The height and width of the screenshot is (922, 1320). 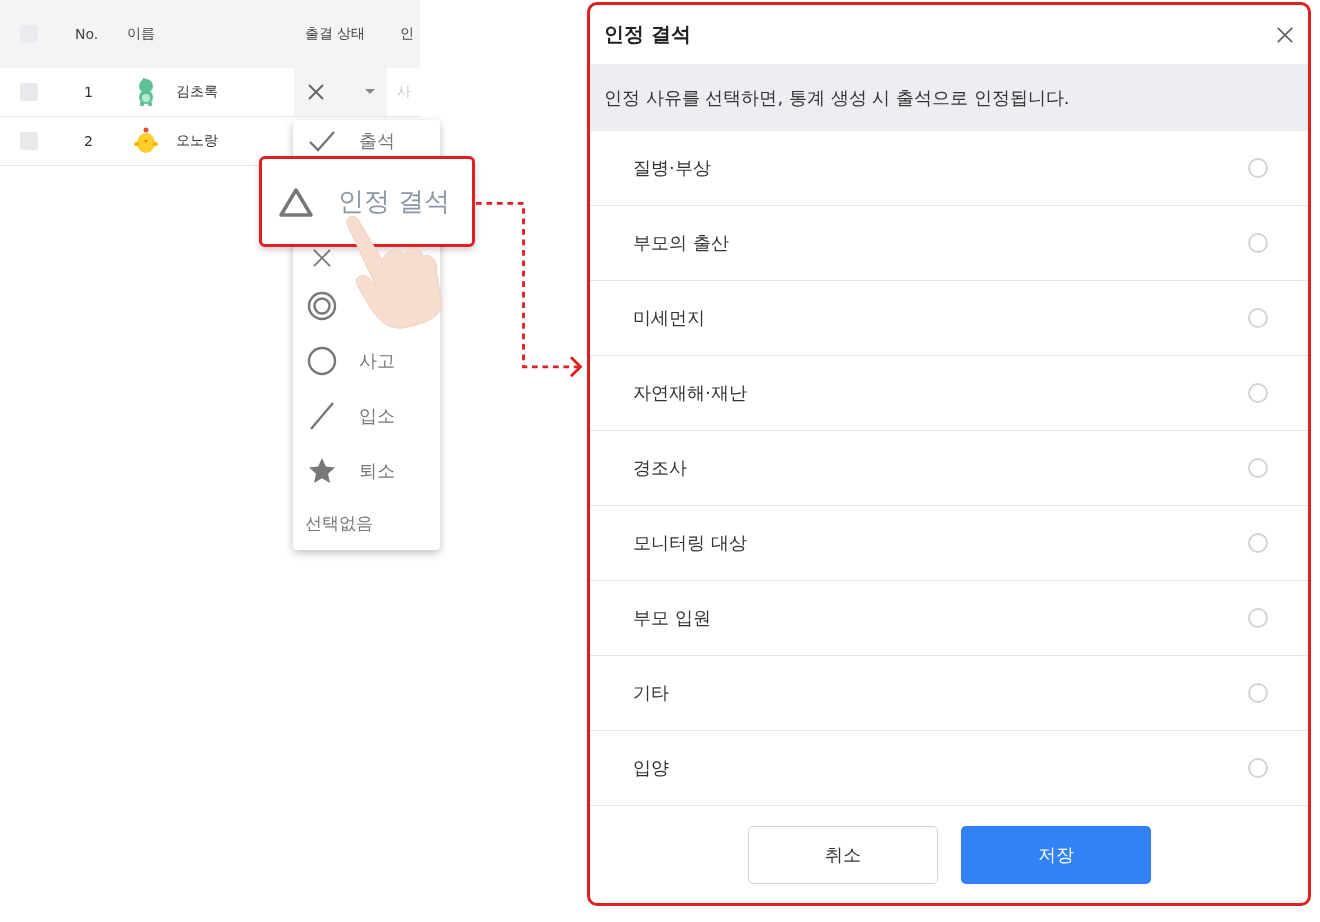 I want to click on column-header: 이름, so click(x=141, y=34).